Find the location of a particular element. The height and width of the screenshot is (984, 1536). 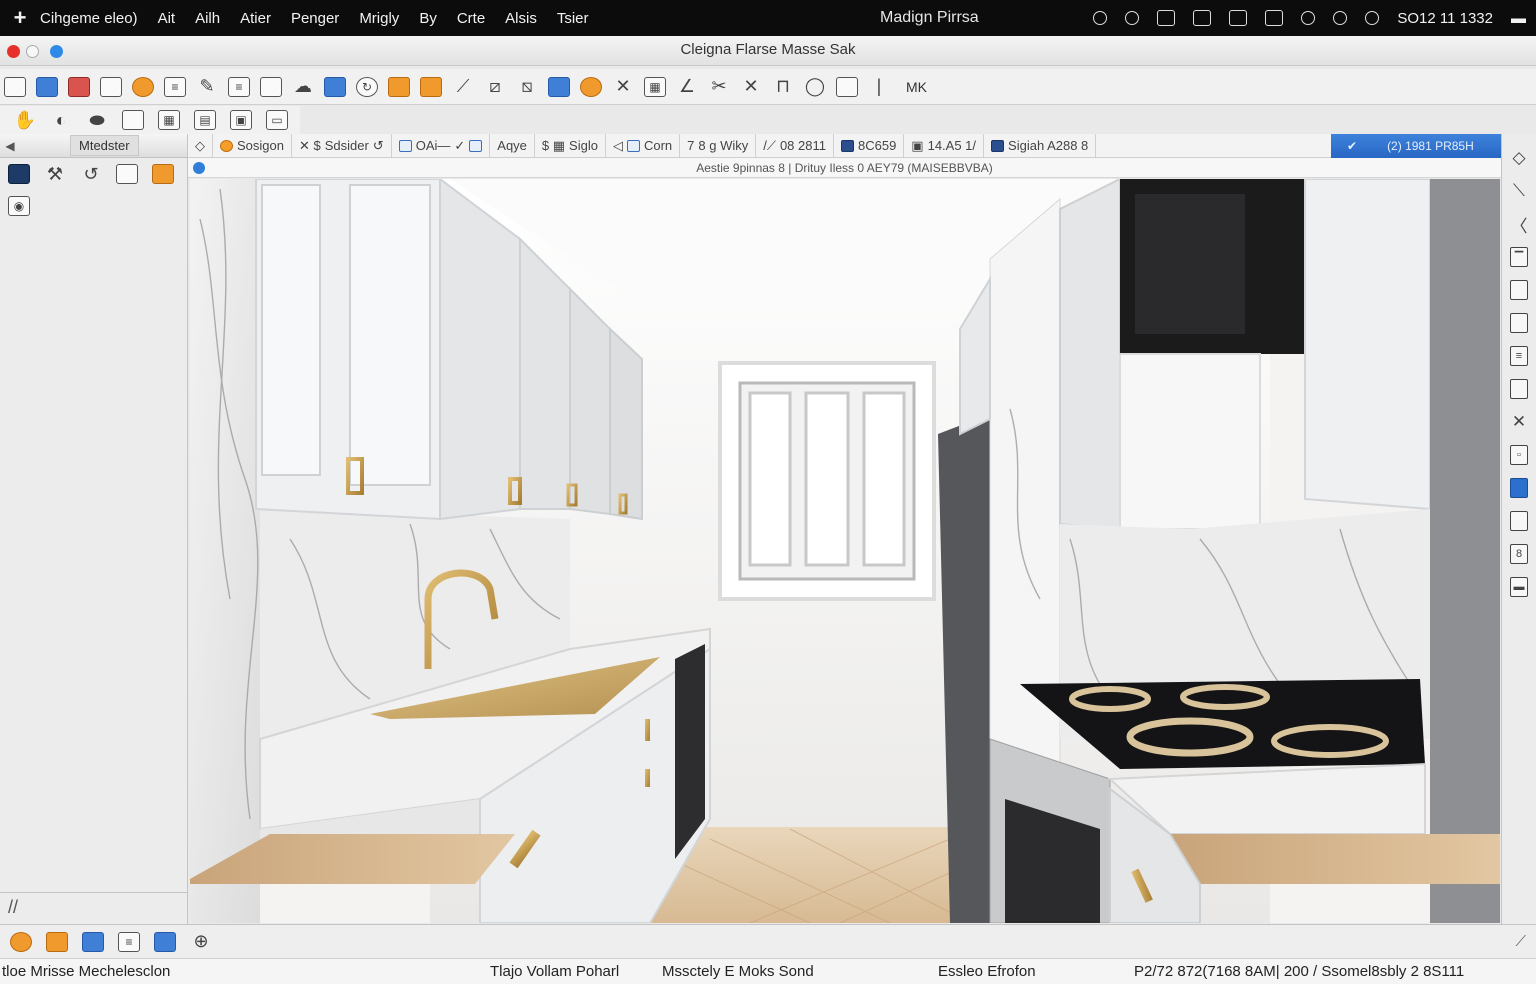

printer-icon is located at coordinates (271, 86).